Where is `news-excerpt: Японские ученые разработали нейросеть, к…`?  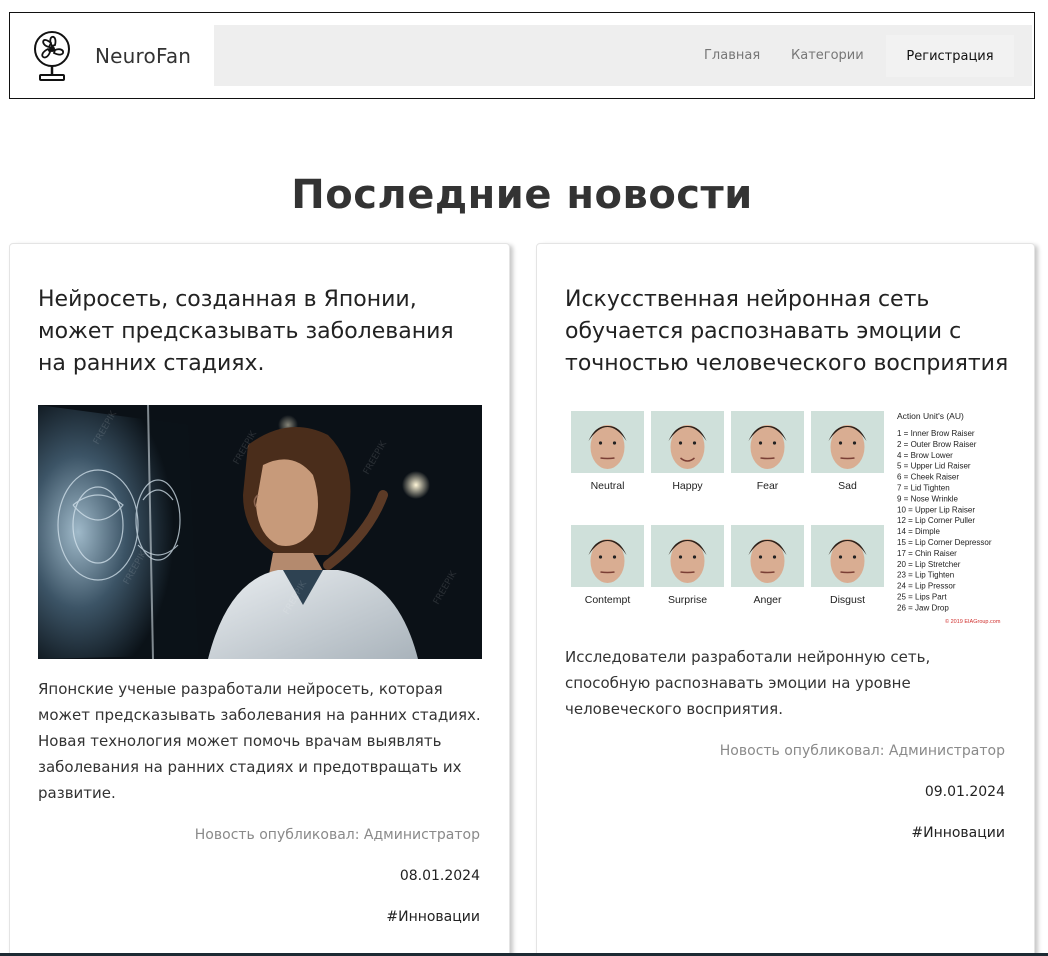 news-excerpt: Японские ученые разработали нейросеть, к… is located at coordinates (259, 741).